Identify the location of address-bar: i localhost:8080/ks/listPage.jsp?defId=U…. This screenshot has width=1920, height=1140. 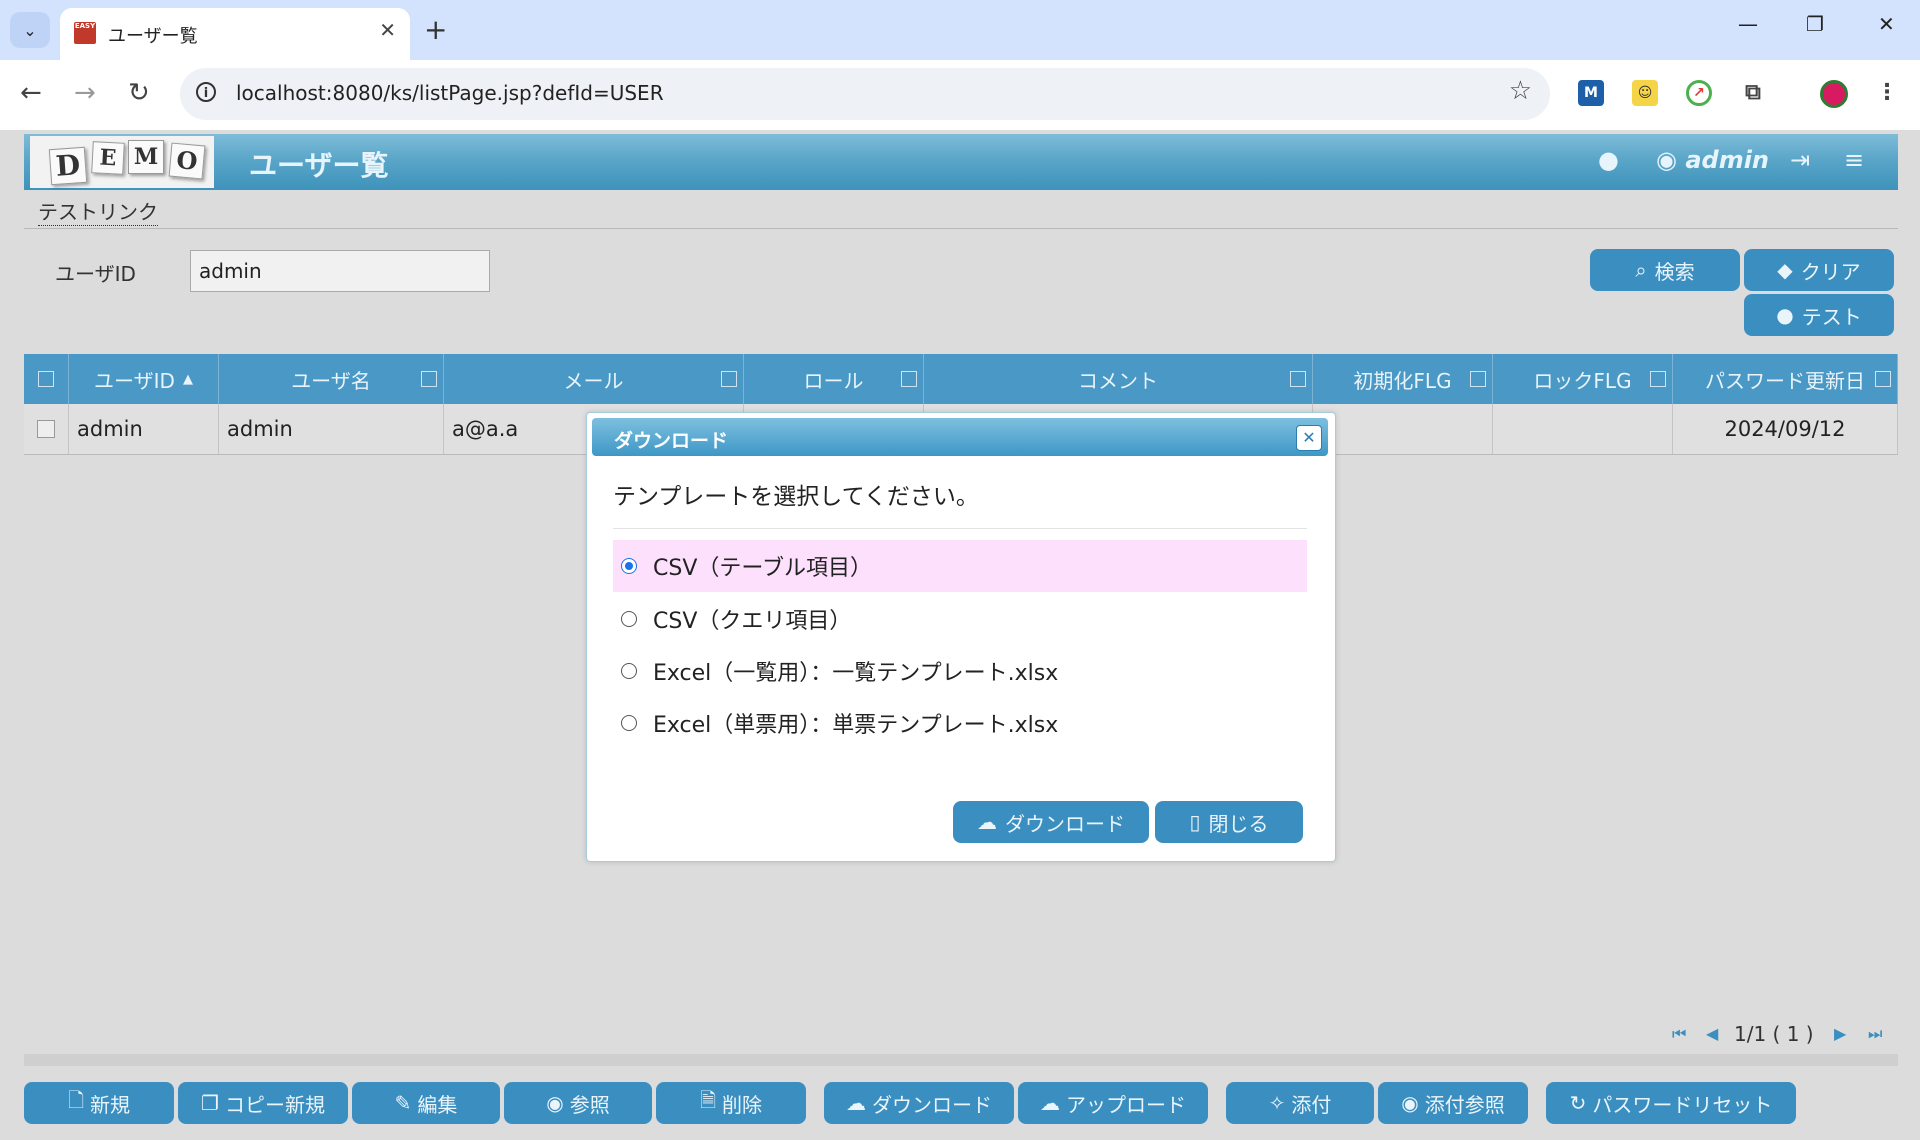
(865, 94).